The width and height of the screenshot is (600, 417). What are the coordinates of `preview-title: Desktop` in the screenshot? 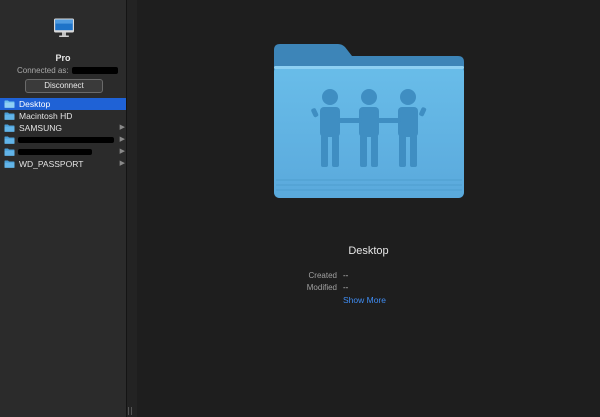 It's located at (368, 251).